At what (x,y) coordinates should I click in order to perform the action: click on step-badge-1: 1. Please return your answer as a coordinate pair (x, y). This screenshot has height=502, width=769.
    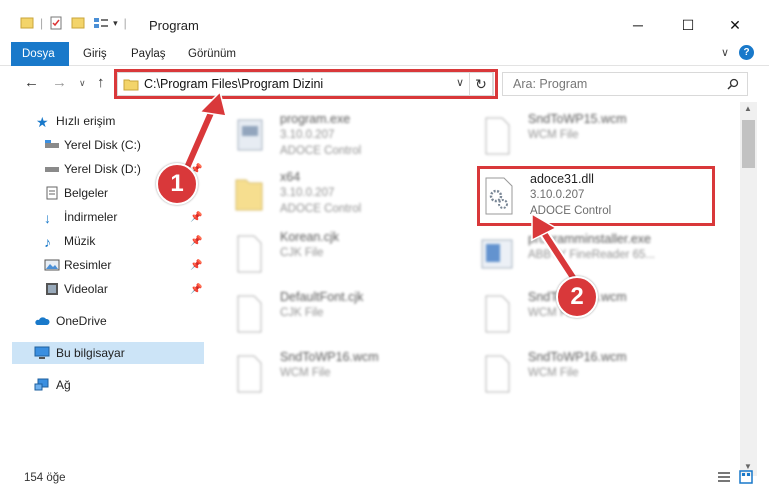
    Looking at the image, I should click on (177, 184).